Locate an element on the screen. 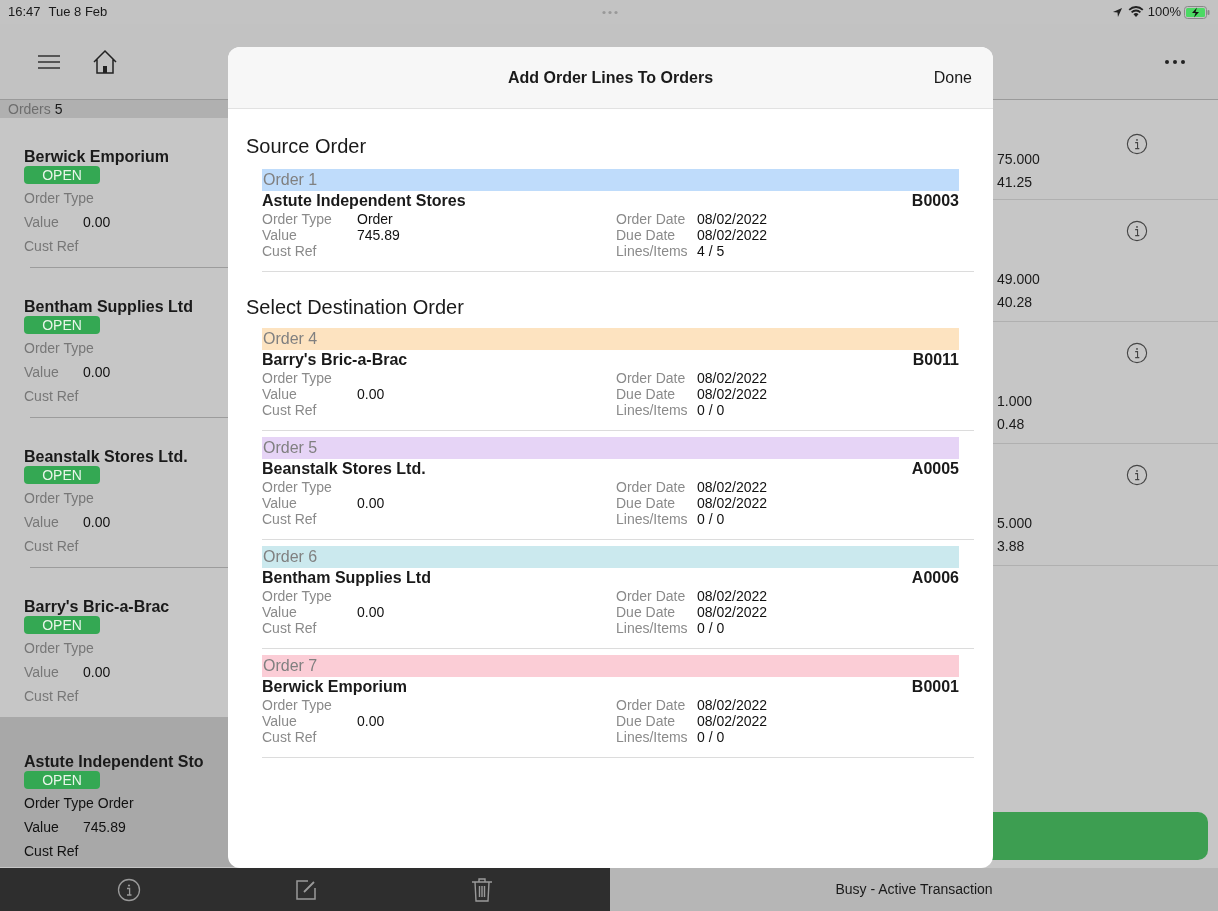 This screenshot has height=911, width=1218. quantity-text: 1.000 is located at coordinates (1015, 401).